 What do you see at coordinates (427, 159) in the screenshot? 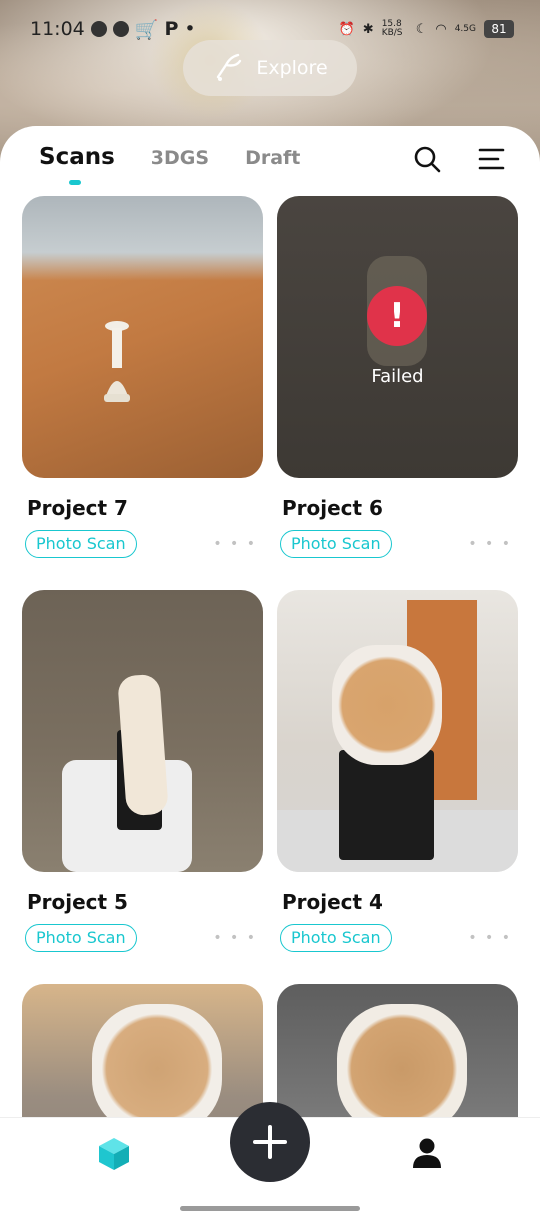
I see `search-icon` at bounding box center [427, 159].